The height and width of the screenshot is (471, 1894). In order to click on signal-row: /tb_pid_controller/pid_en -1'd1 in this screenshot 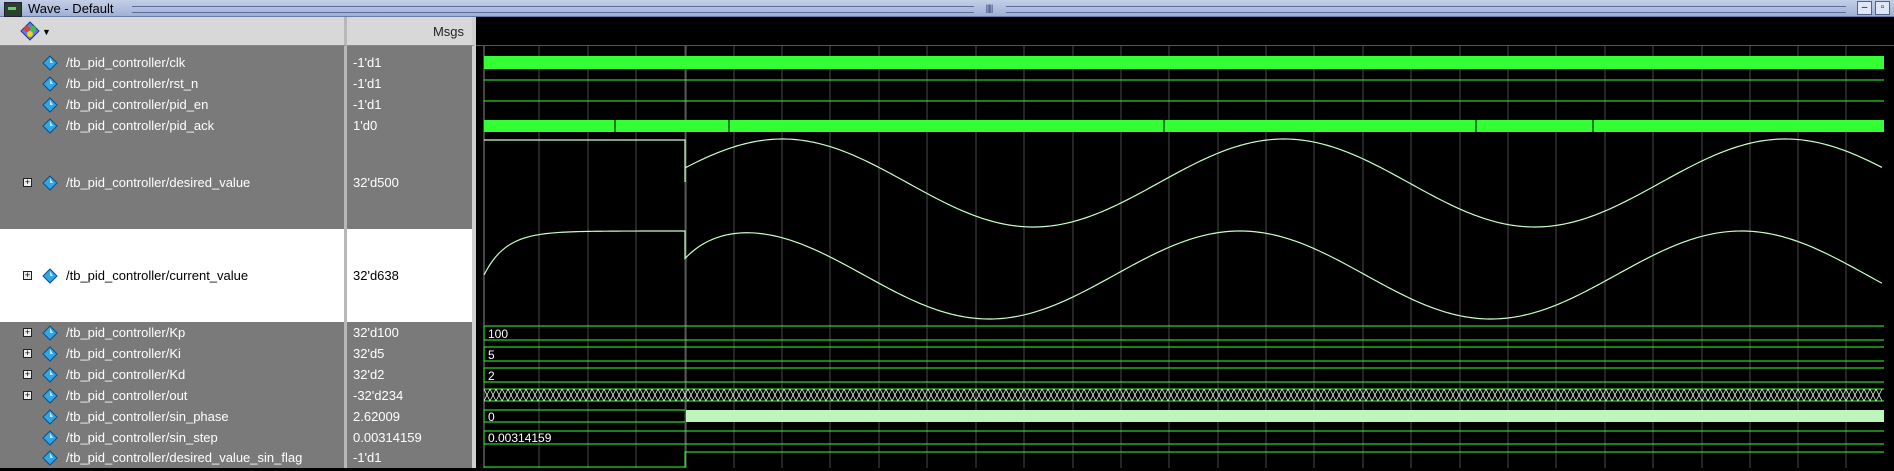, I will do `click(238, 104)`.